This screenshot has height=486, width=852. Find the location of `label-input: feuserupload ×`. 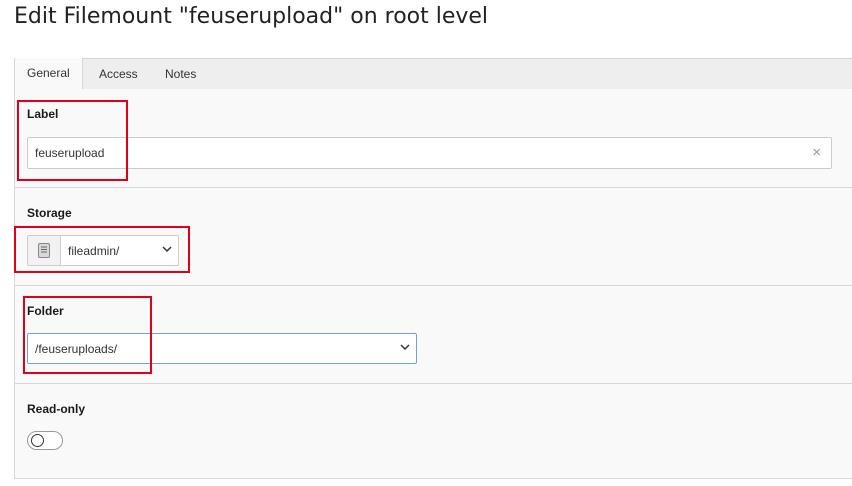

label-input: feuserupload × is located at coordinates (429, 153).